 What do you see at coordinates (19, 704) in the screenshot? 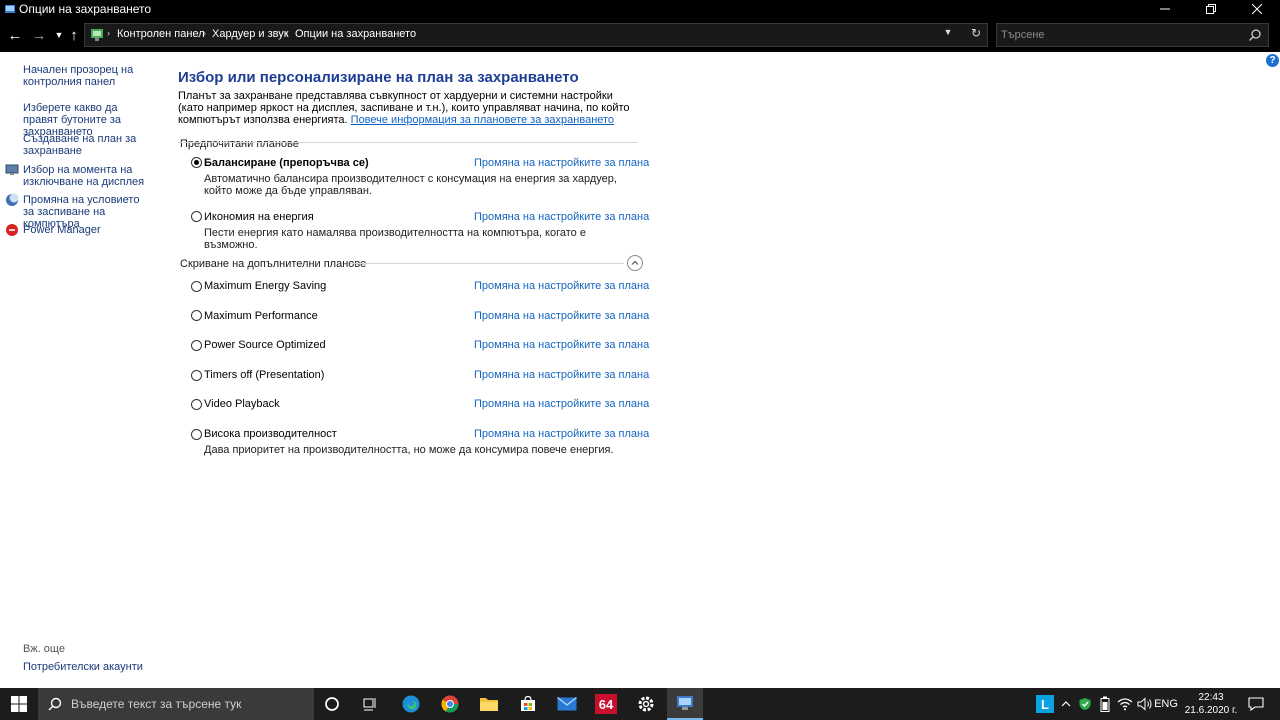
I see `start-button` at bounding box center [19, 704].